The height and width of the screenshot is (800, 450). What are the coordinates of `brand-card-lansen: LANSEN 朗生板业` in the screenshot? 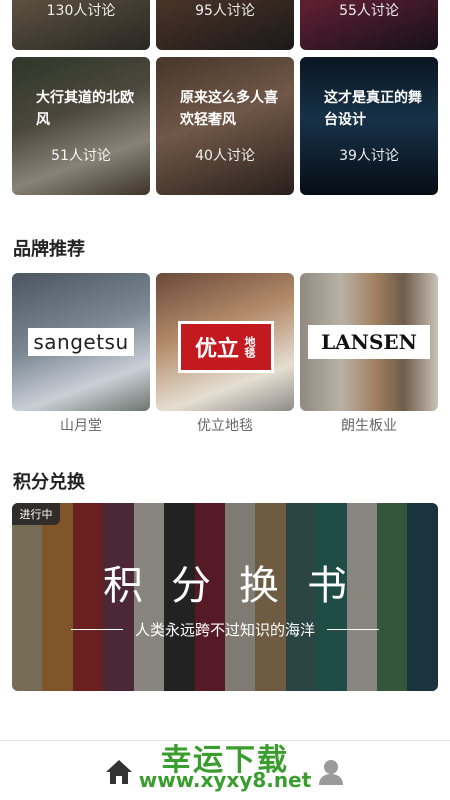 It's located at (369, 354).